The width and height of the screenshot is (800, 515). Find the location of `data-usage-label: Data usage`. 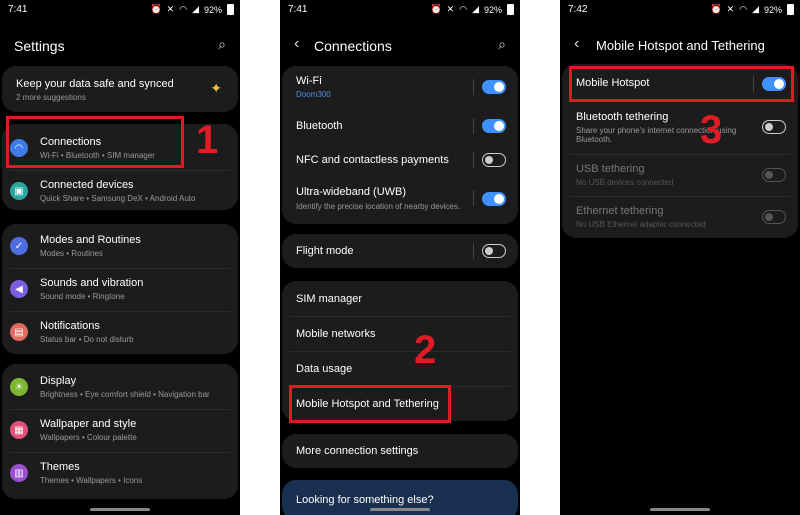

data-usage-label: Data usage is located at coordinates (324, 369).